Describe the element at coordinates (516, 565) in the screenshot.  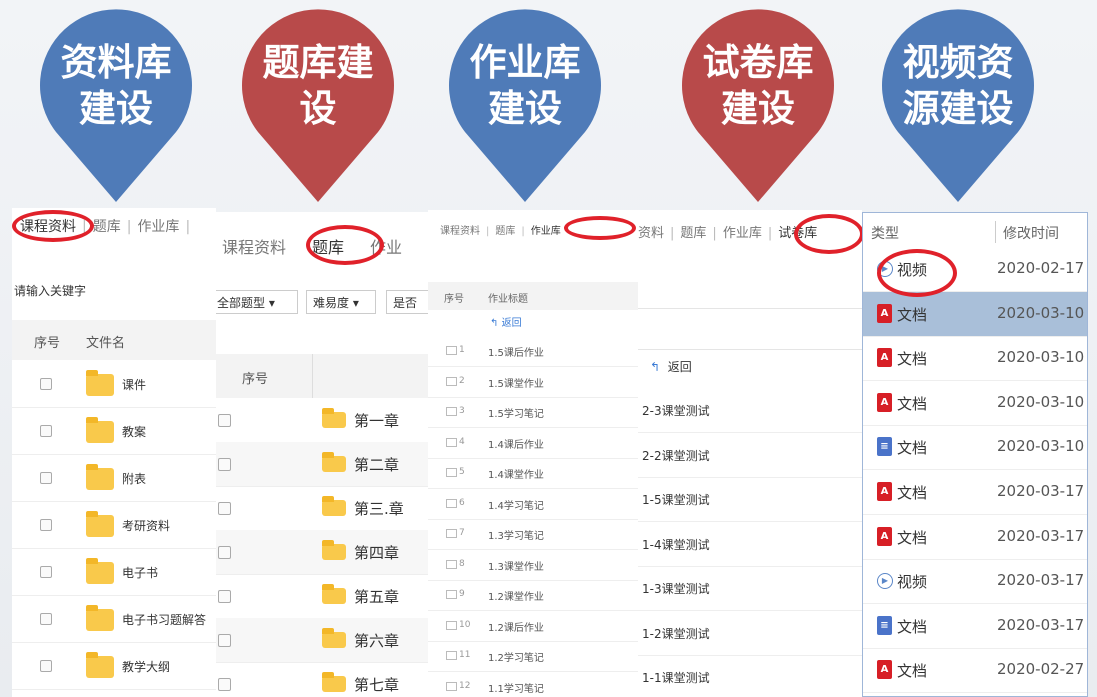
I see `homework-title: 1.3课堂作业` at that location.